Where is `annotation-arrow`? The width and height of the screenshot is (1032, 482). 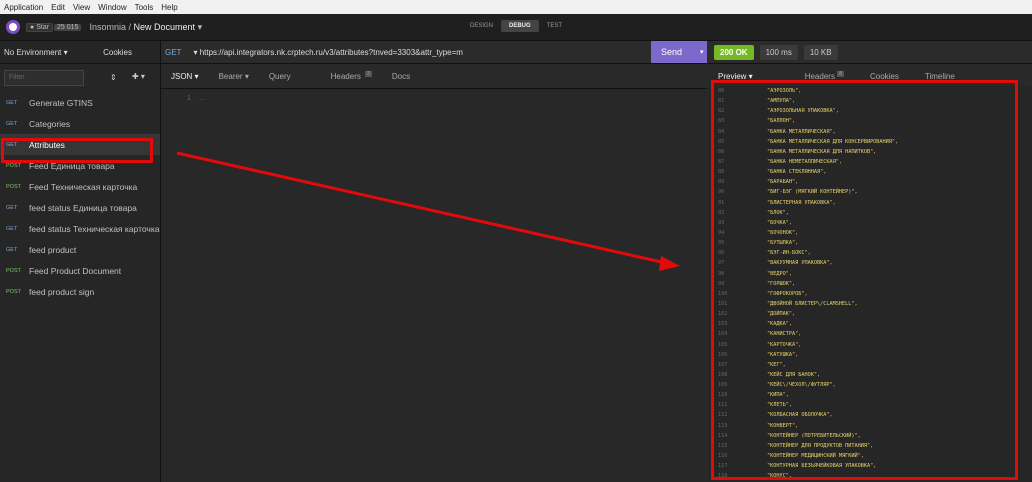 annotation-arrow is located at coordinates (428, 211).